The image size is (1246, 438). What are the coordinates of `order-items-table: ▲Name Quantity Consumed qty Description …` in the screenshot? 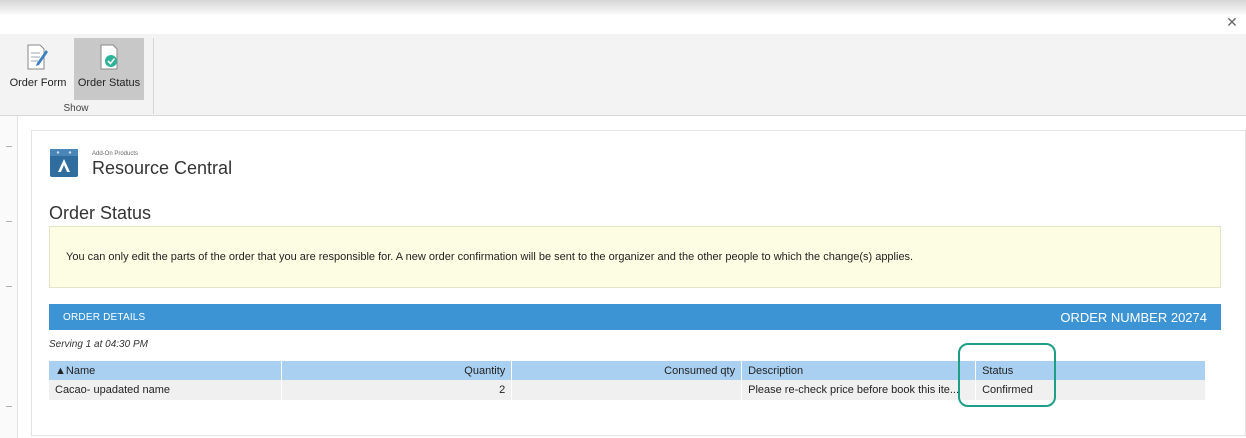 It's located at (627, 380).